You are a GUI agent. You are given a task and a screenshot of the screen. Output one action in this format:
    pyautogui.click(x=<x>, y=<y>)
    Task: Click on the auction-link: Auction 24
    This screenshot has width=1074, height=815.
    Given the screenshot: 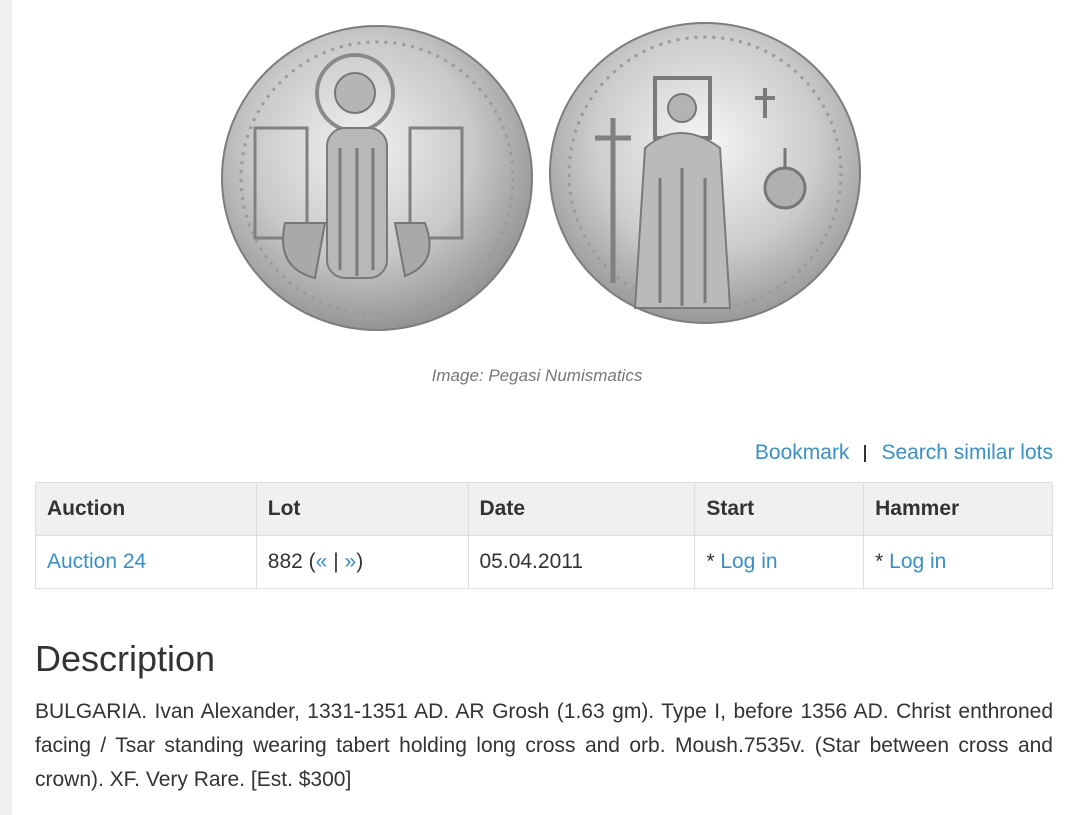 What is the action you would take?
    pyautogui.click(x=96, y=561)
    